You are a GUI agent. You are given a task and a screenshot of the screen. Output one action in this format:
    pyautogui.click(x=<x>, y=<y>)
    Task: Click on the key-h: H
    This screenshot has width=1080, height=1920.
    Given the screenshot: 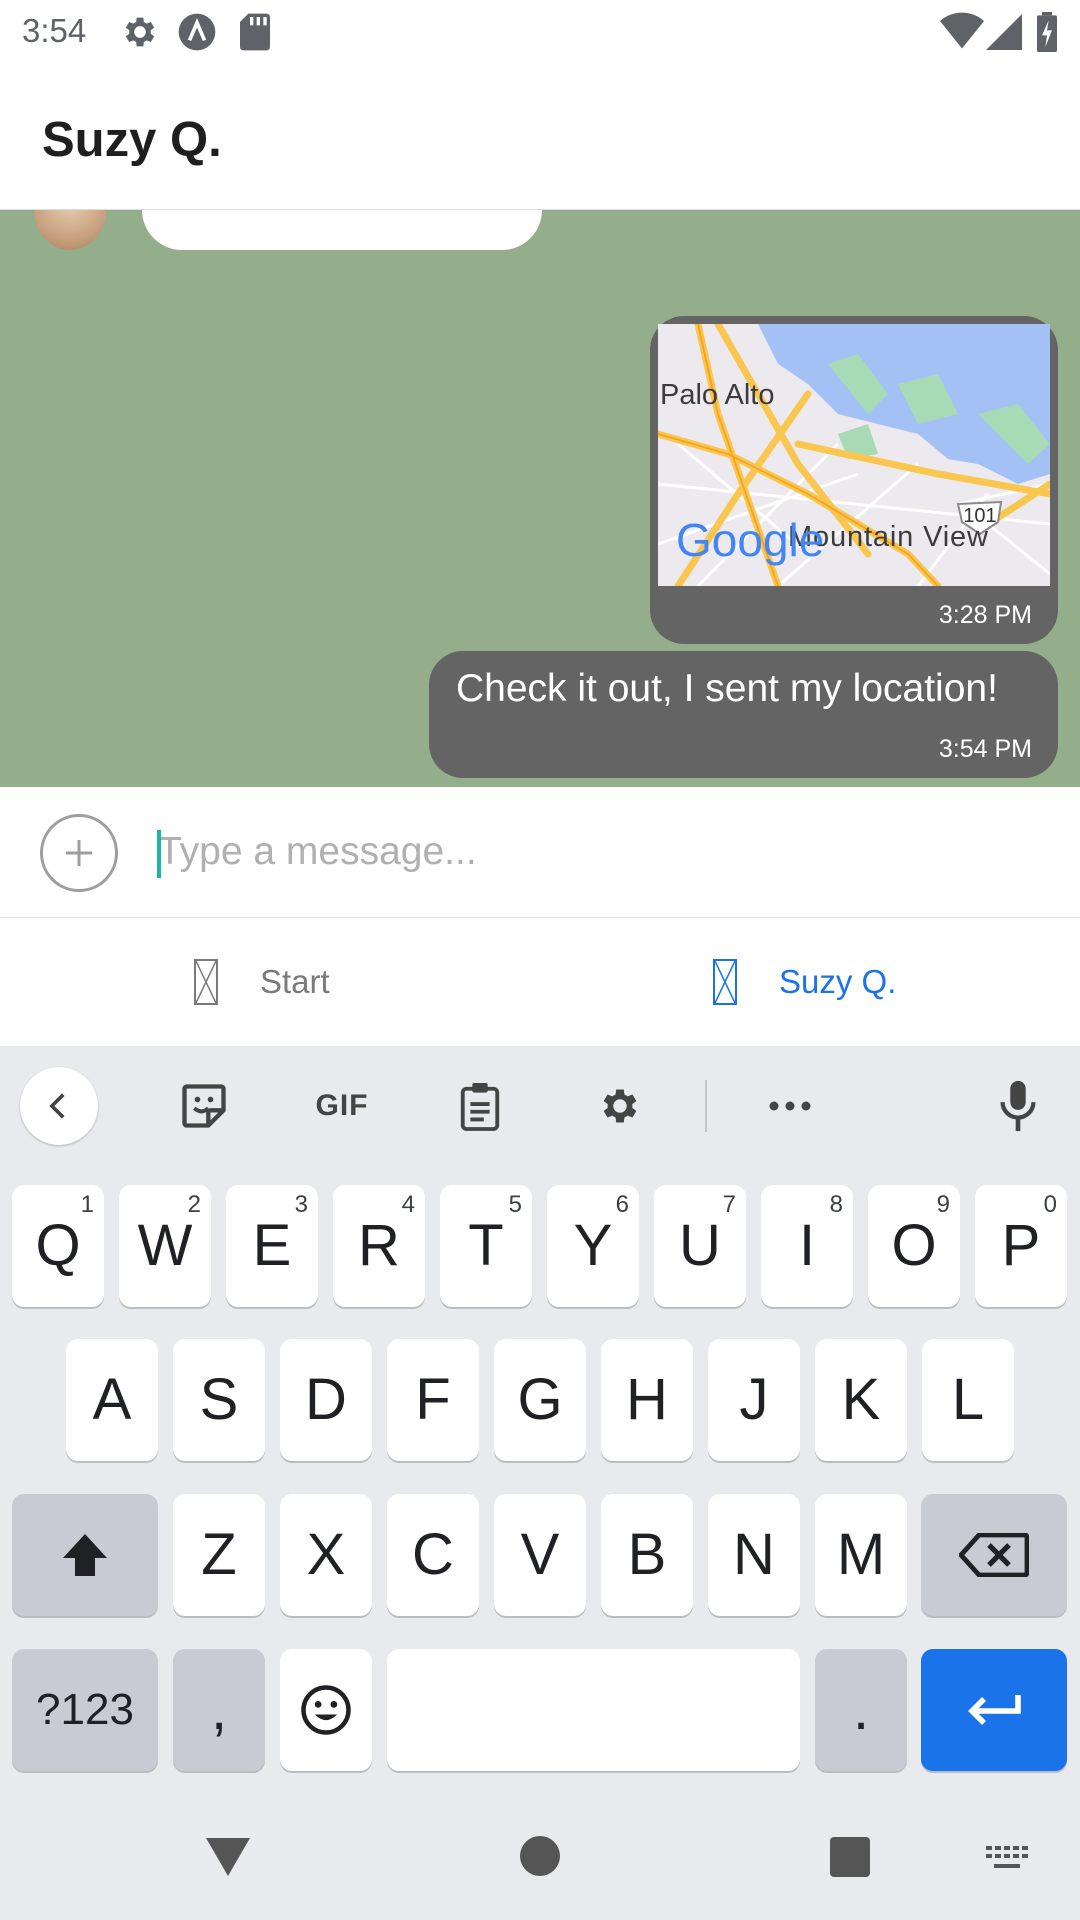 What is the action you would take?
    pyautogui.click(x=647, y=1400)
    